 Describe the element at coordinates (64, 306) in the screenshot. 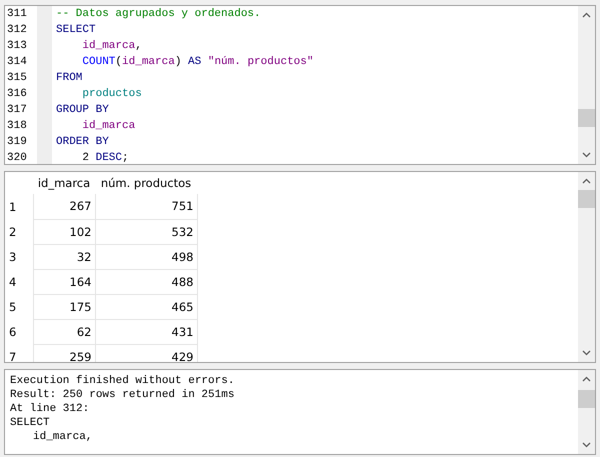

I see `table-cell: 175` at that location.